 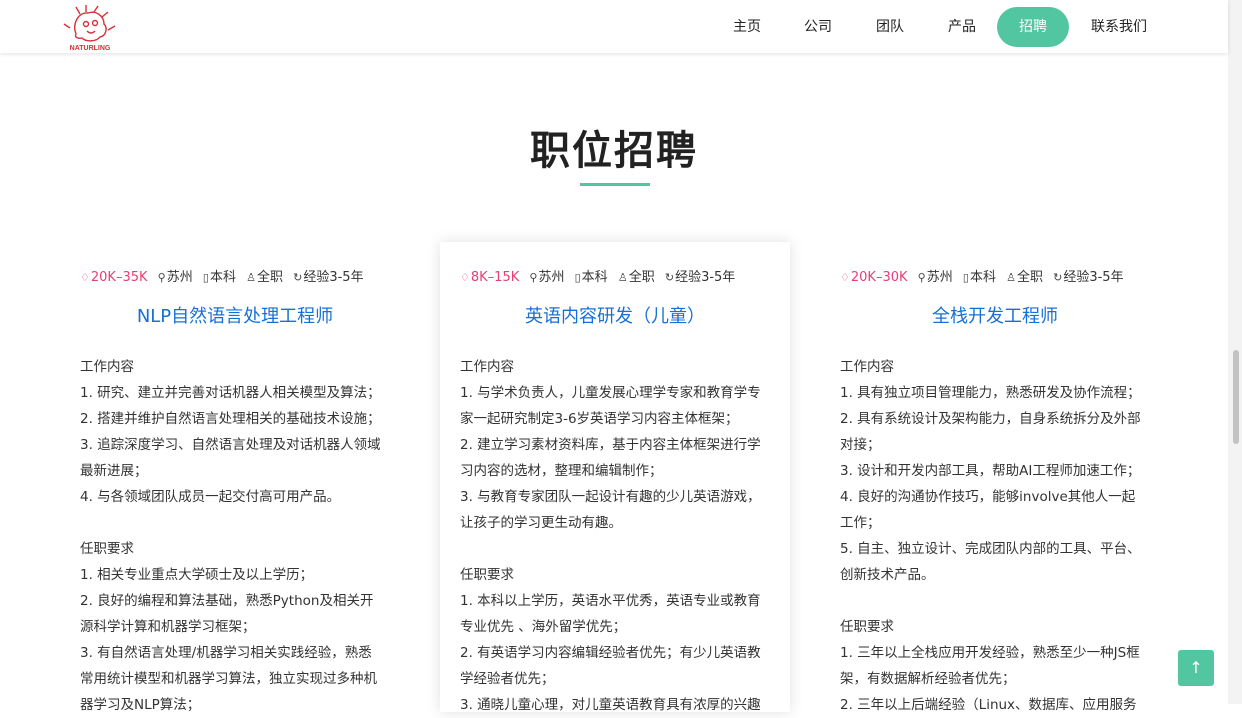 I want to click on job-line: 3. 设计和开发内部工具，帮助AI工程师加速工作；, so click(x=990, y=471).